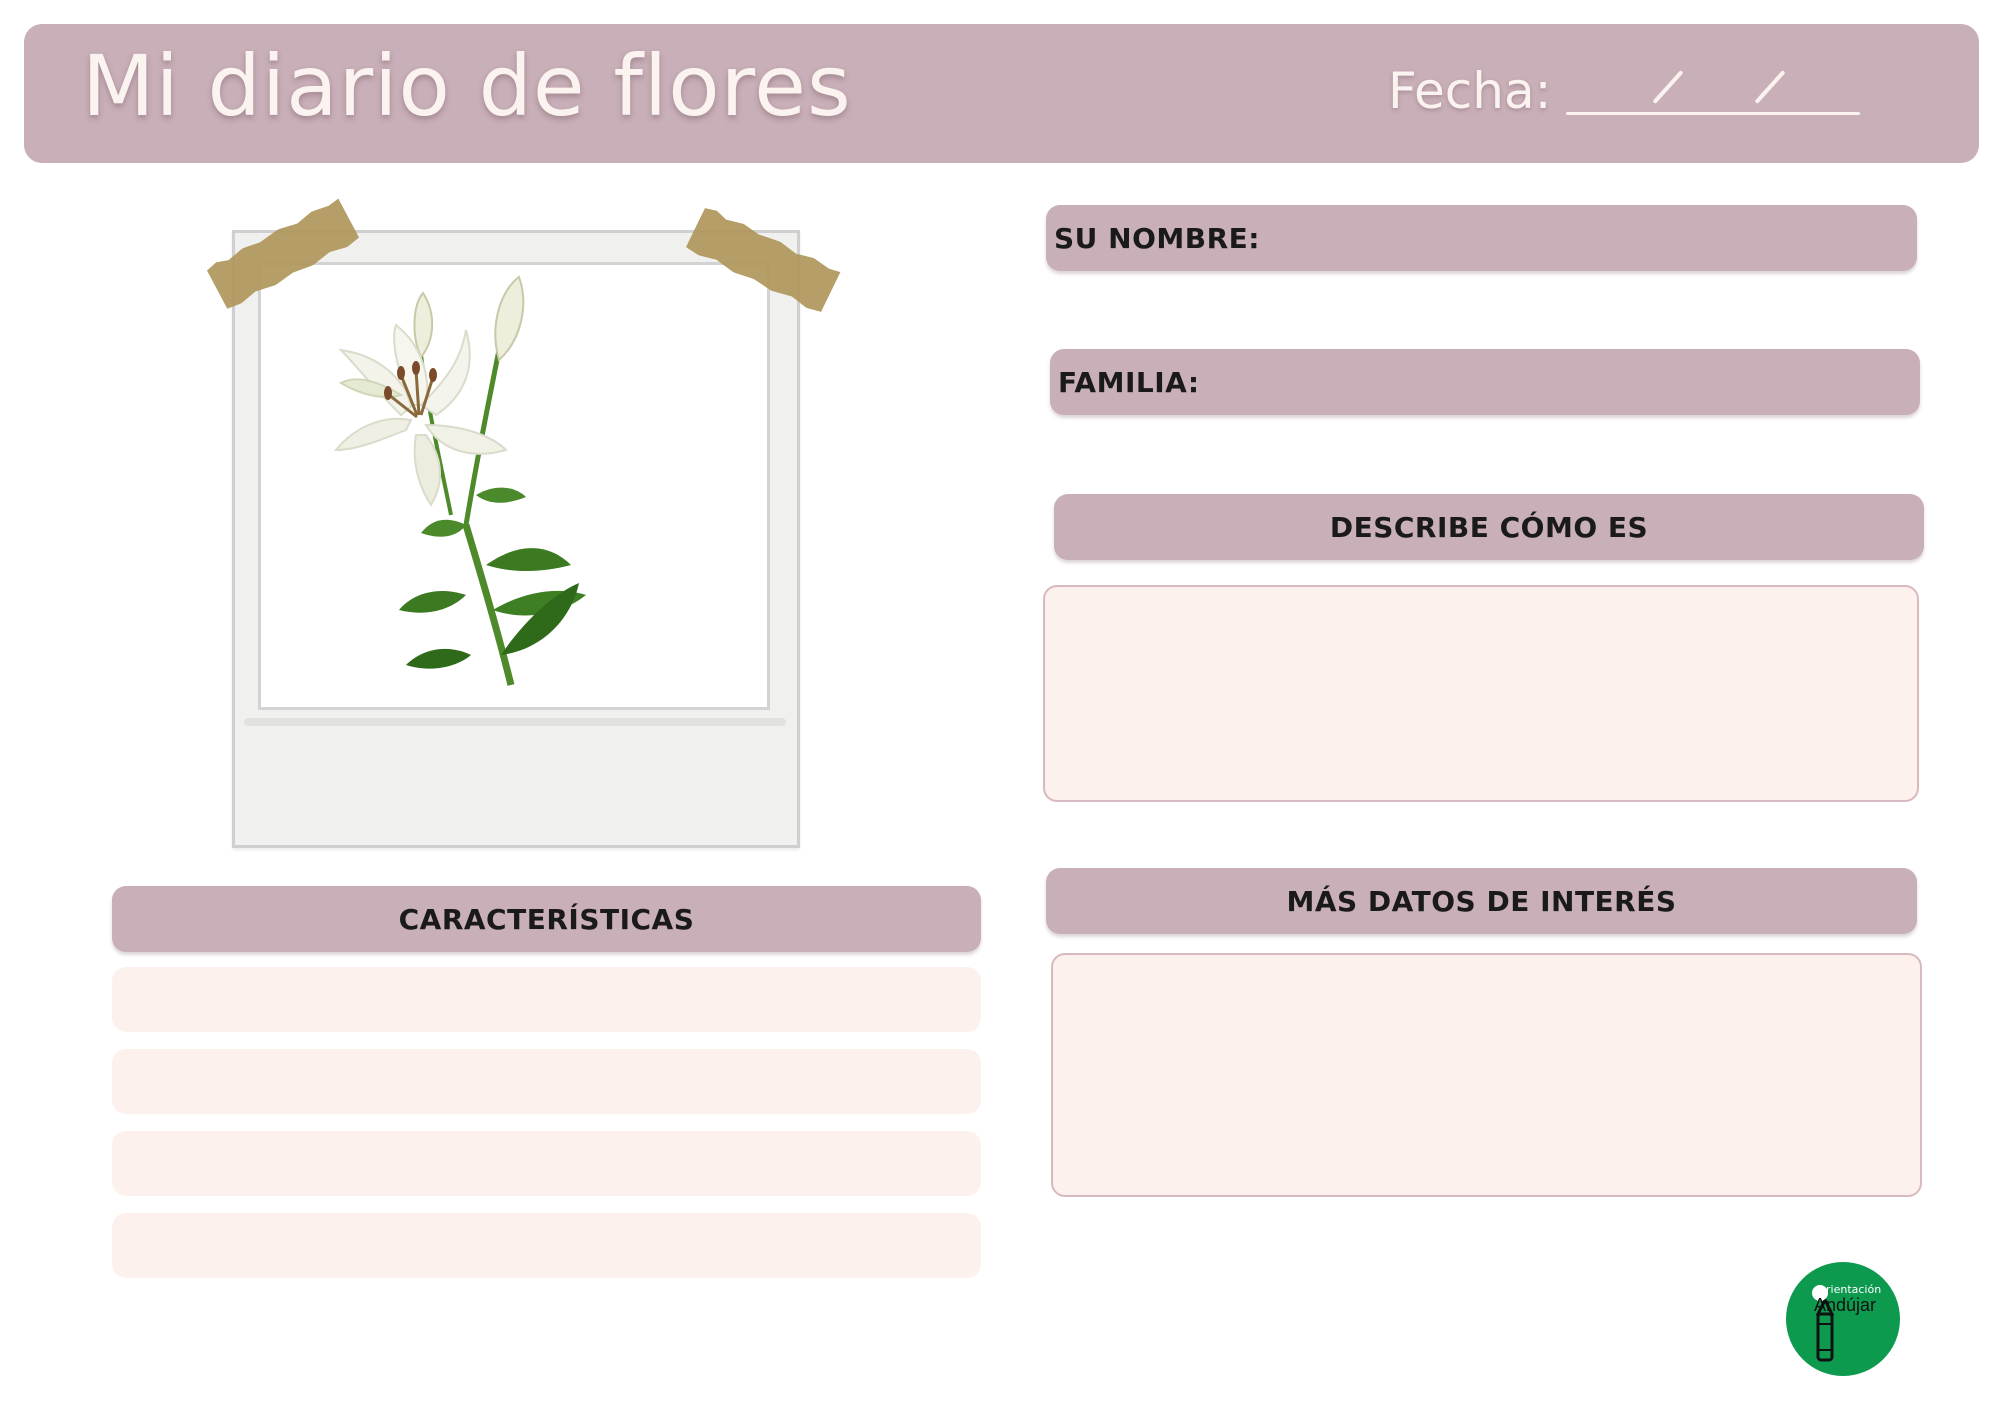 This screenshot has height=1414, width=2000. What do you see at coordinates (1843, 1319) in the screenshot?
I see `orientacion-andujar-logo` at bounding box center [1843, 1319].